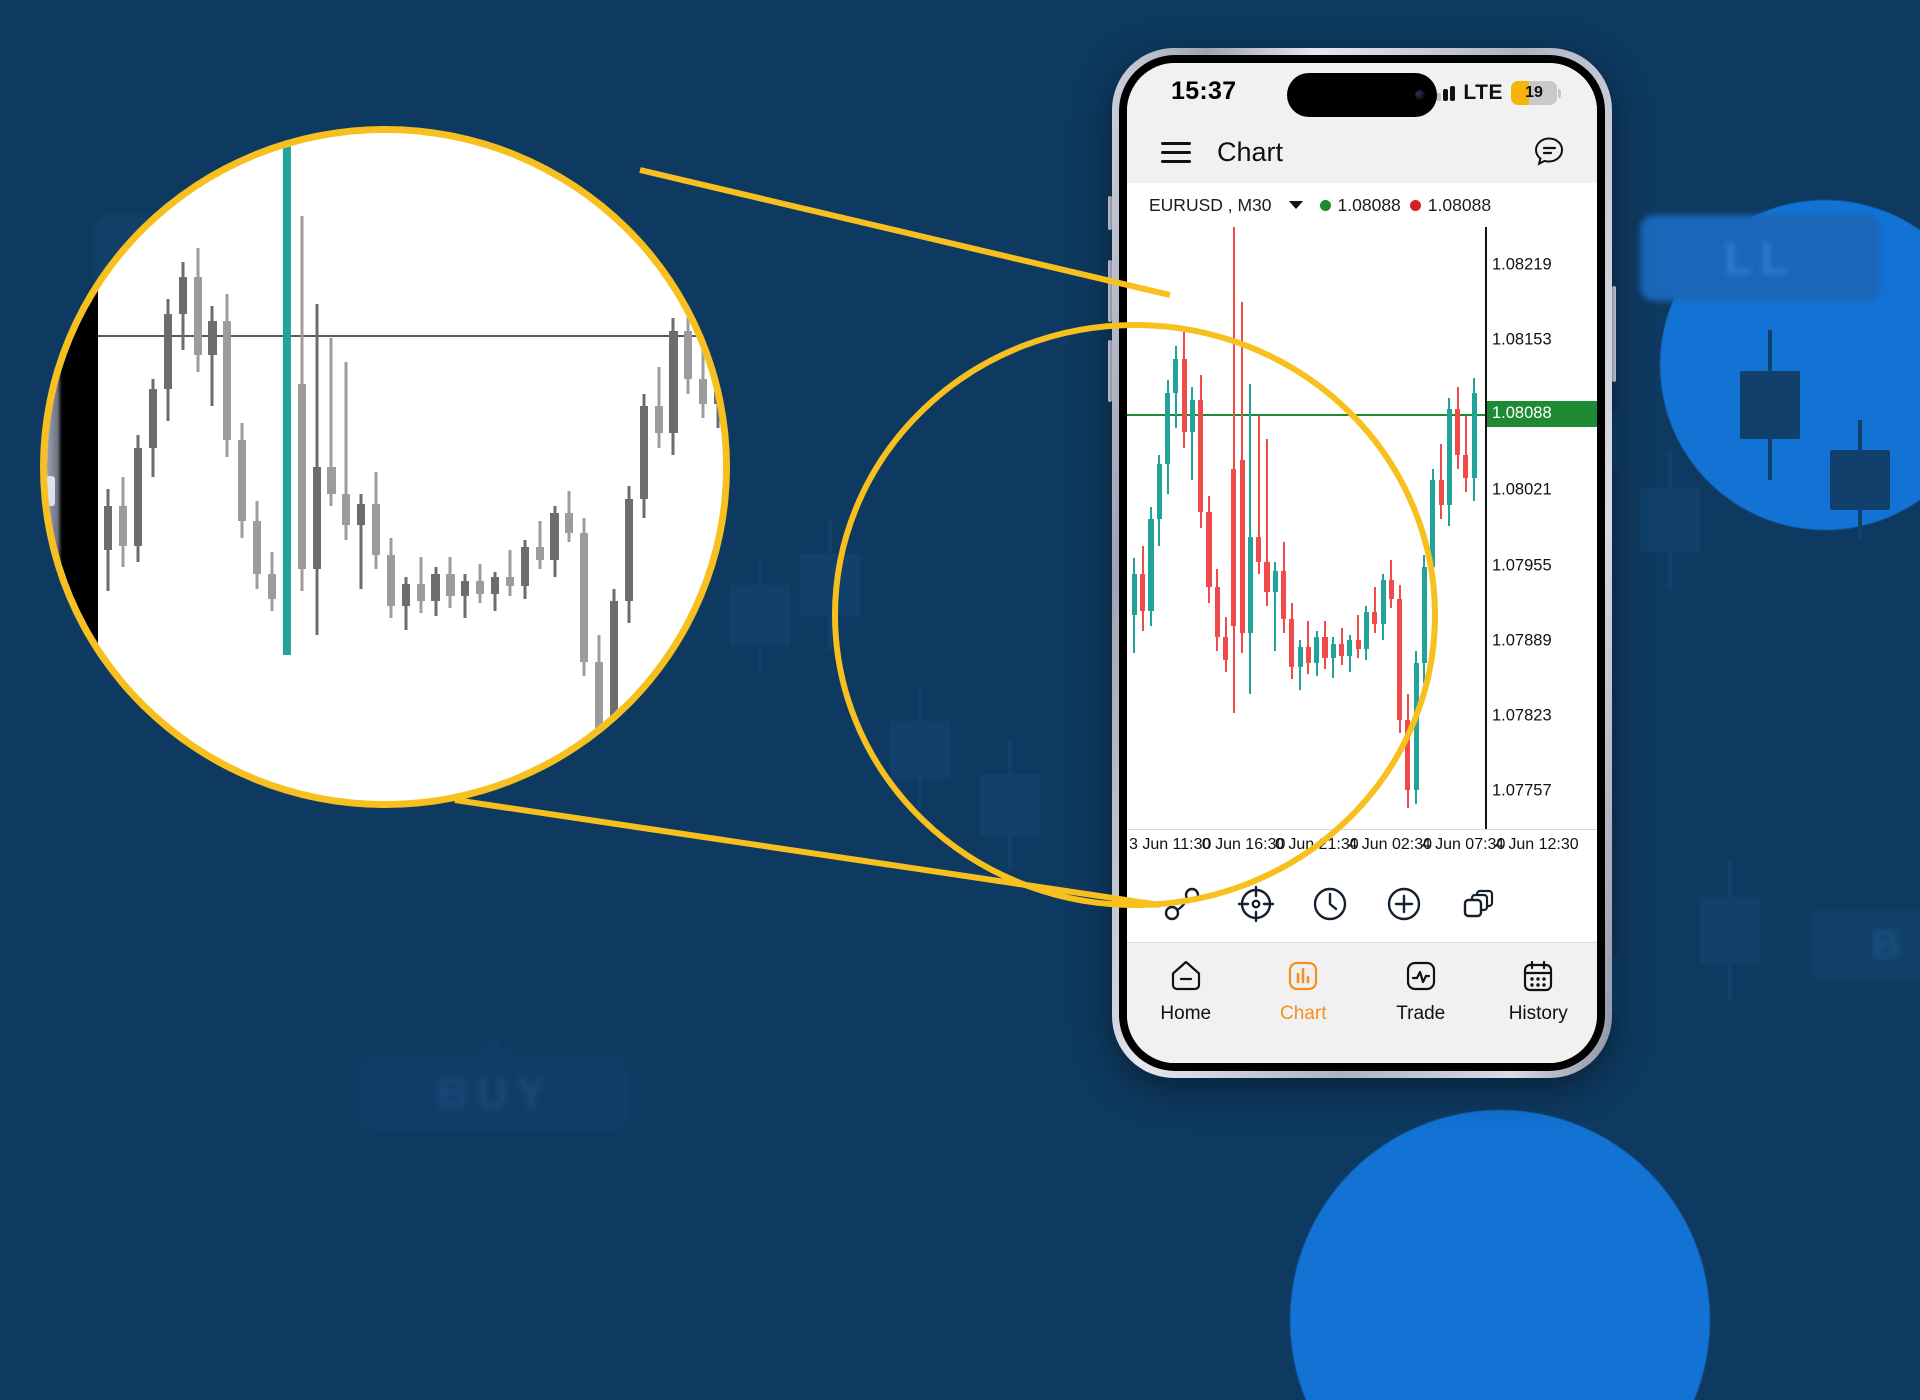  What do you see at coordinates (1534, 93) in the screenshot?
I see `battery-low-power-icon: 19` at bounding box center [1534, 93].